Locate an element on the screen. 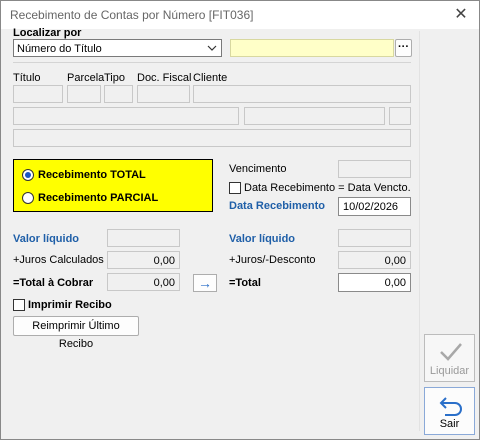 The image size is (480, 440). checkmark-icon is located at coordinates (451, 352).